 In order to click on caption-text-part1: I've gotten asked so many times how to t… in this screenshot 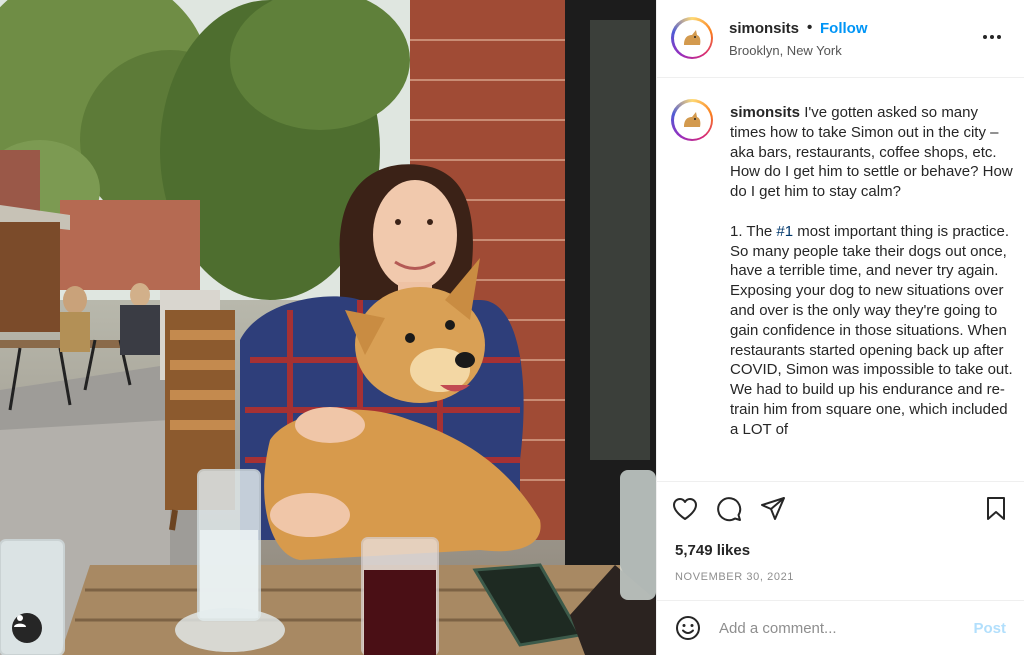, I will do `click(871, 172)`.